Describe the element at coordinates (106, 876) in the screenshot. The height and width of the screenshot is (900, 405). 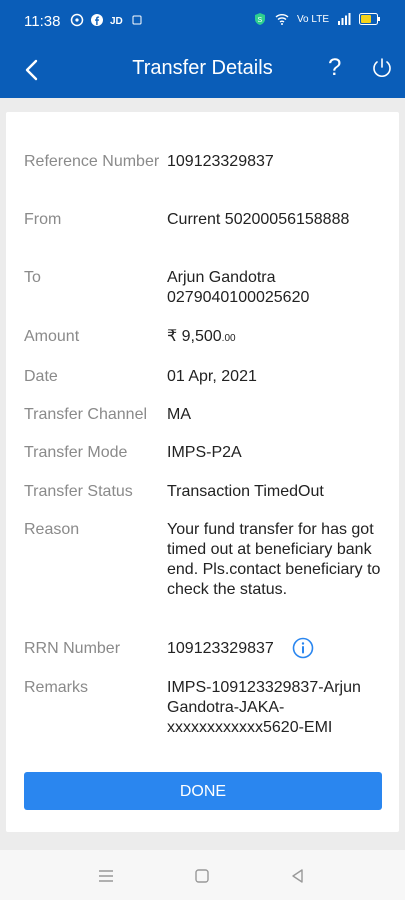
I see `menu-icon` at that location.